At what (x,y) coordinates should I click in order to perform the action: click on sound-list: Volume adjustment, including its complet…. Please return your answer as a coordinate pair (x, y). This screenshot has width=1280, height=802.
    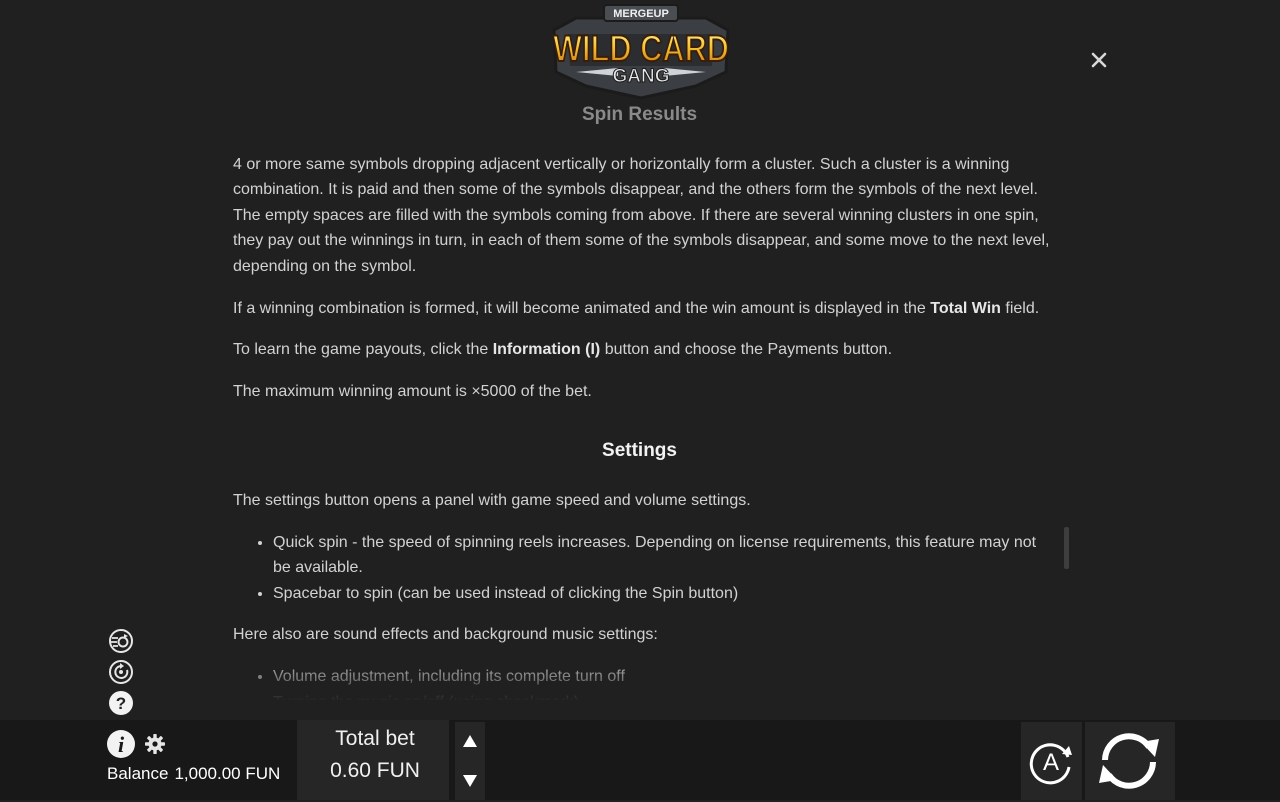
    Looking at the image, I should click on (643, 682).